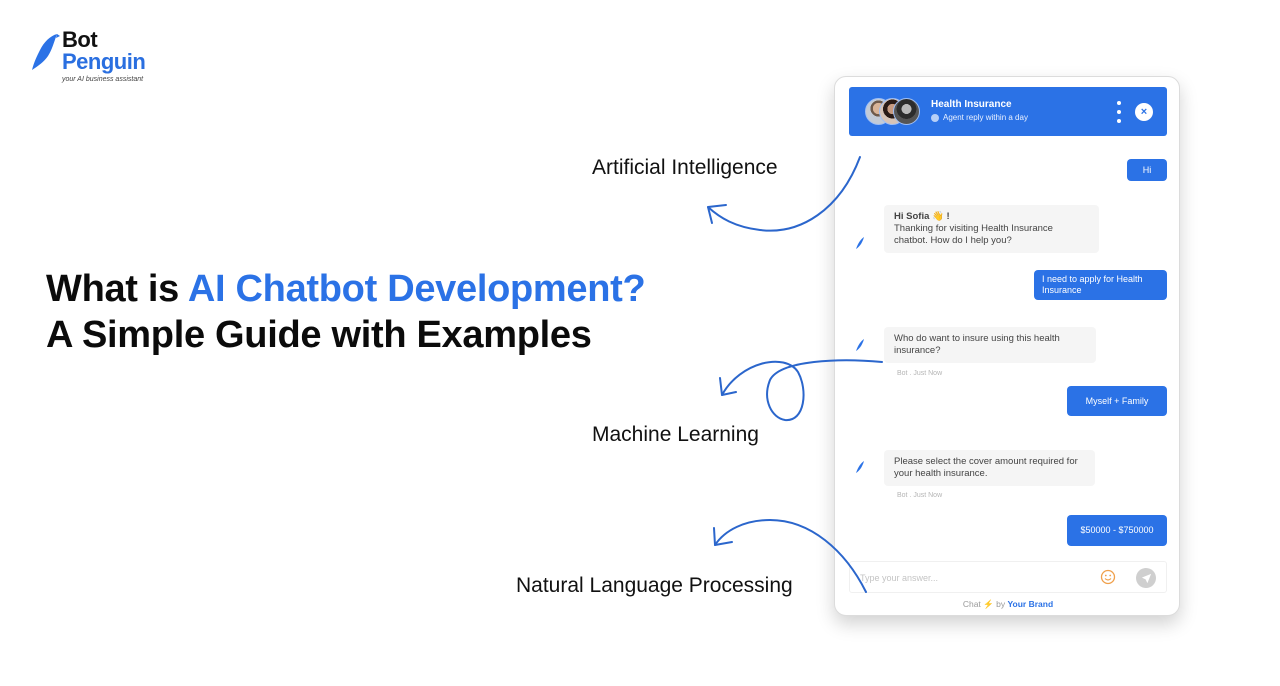 Image resolution: width=1280 pixels, height=686 pixels. I want to click on powered-by-text: by, so click(1001, 604).